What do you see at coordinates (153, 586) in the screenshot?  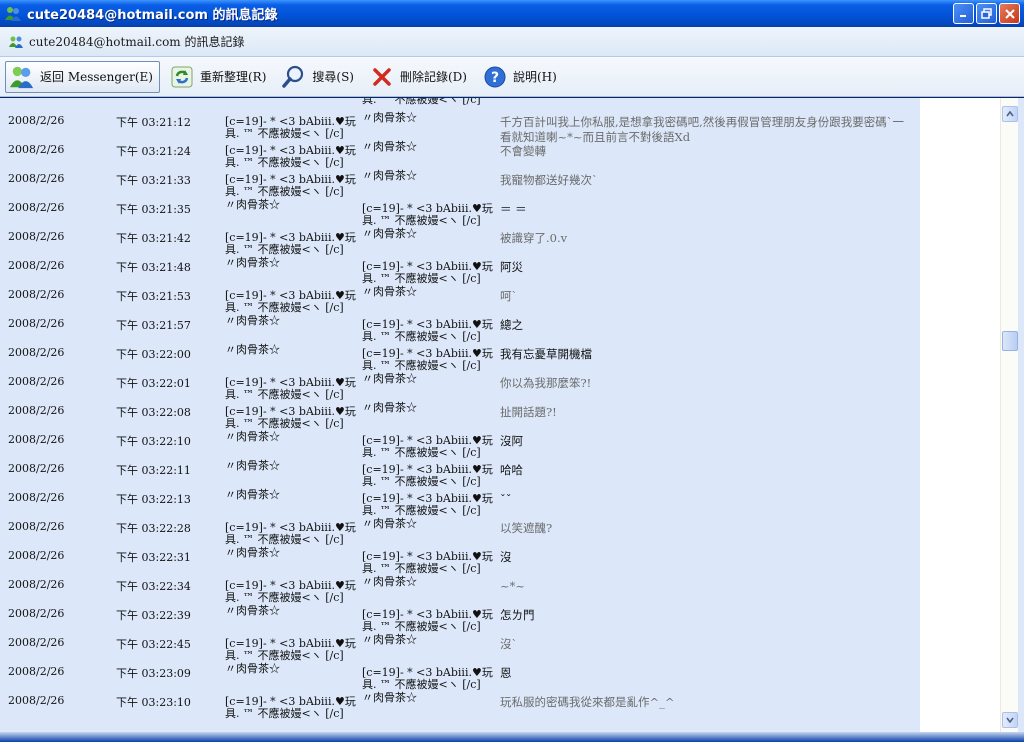 I see `message-time: 下午 03:22:34` at bounding box center [153, 586].